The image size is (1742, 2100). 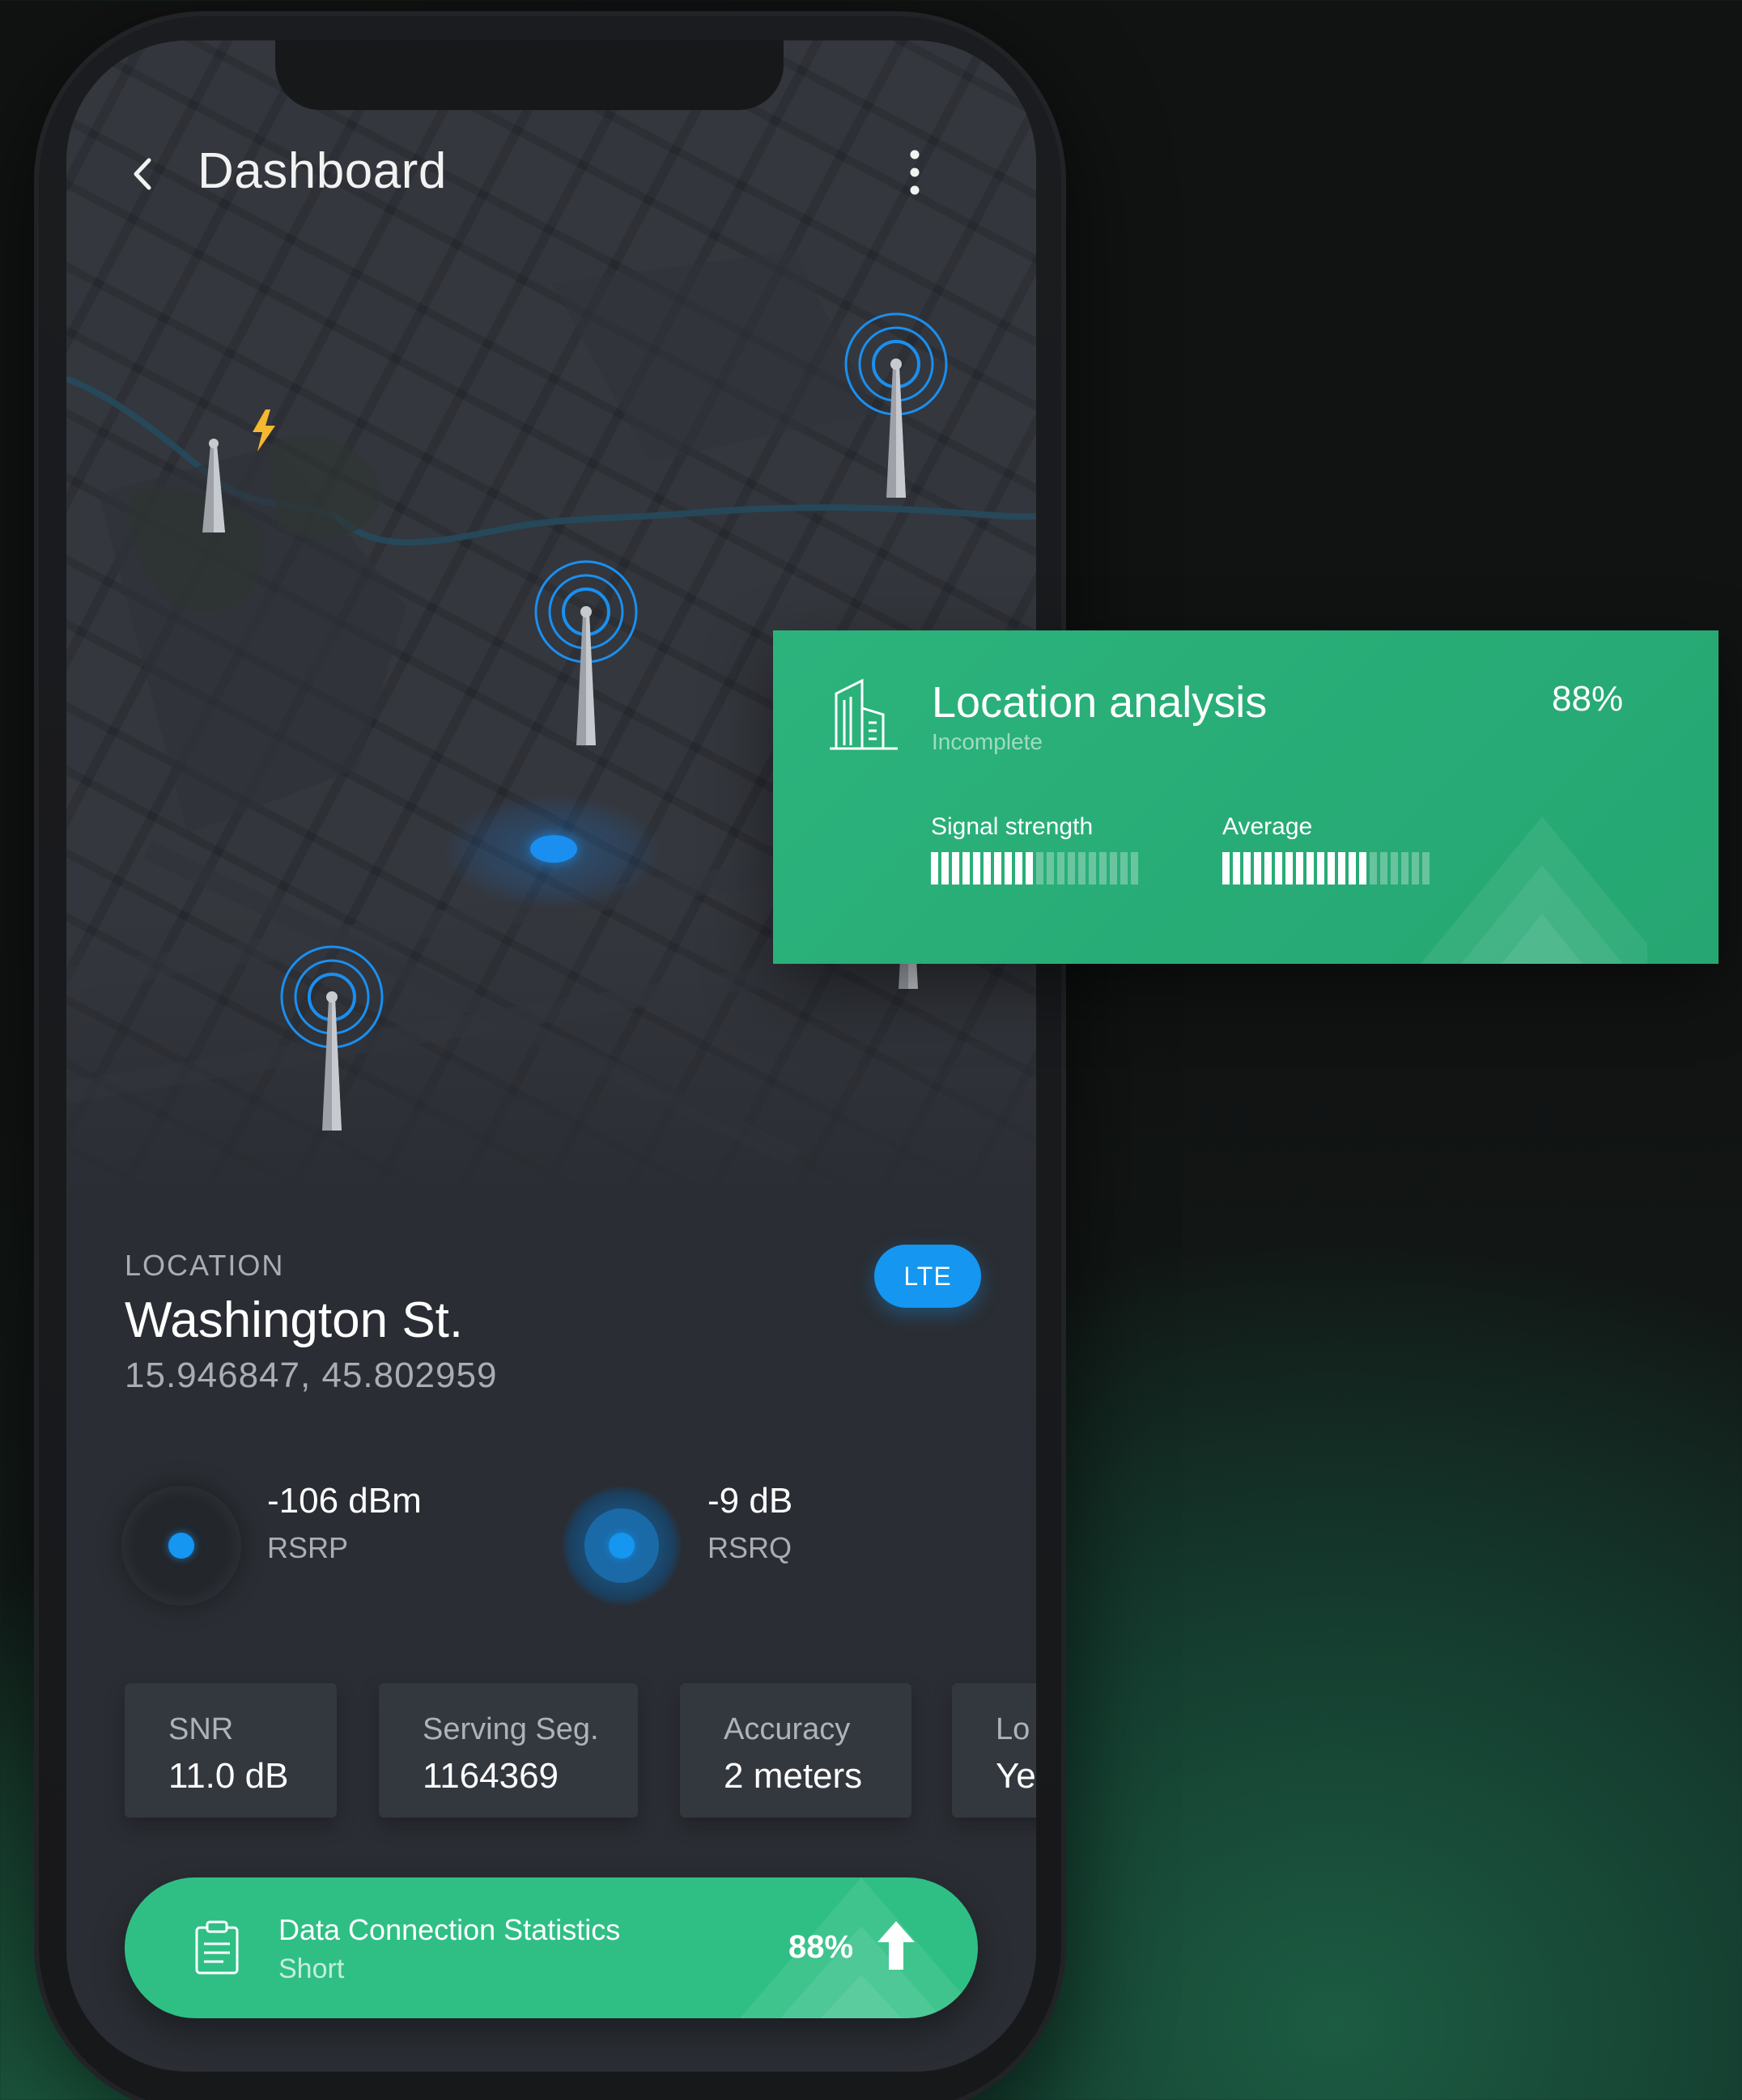 What do you see at coordinates (228, 1776) in the screenshot?
I see `stat-value: 11.0 dB` at bounding box center [228, 1776].